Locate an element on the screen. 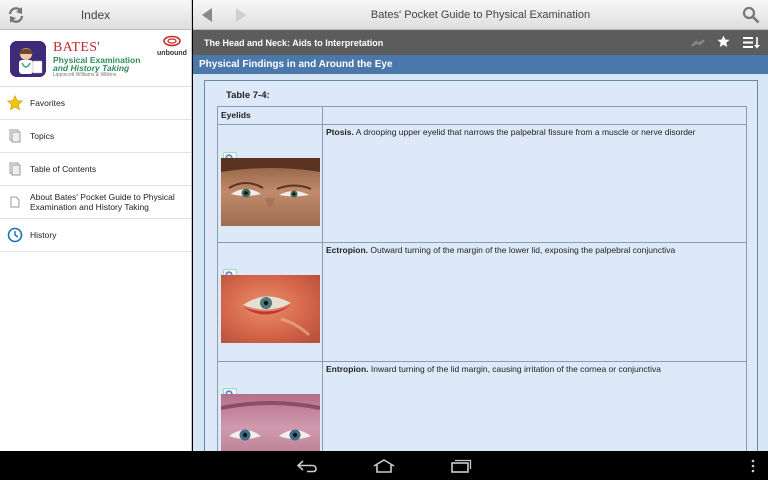 The image size is (768, 480). link-button is located at coordinates (698, 45).